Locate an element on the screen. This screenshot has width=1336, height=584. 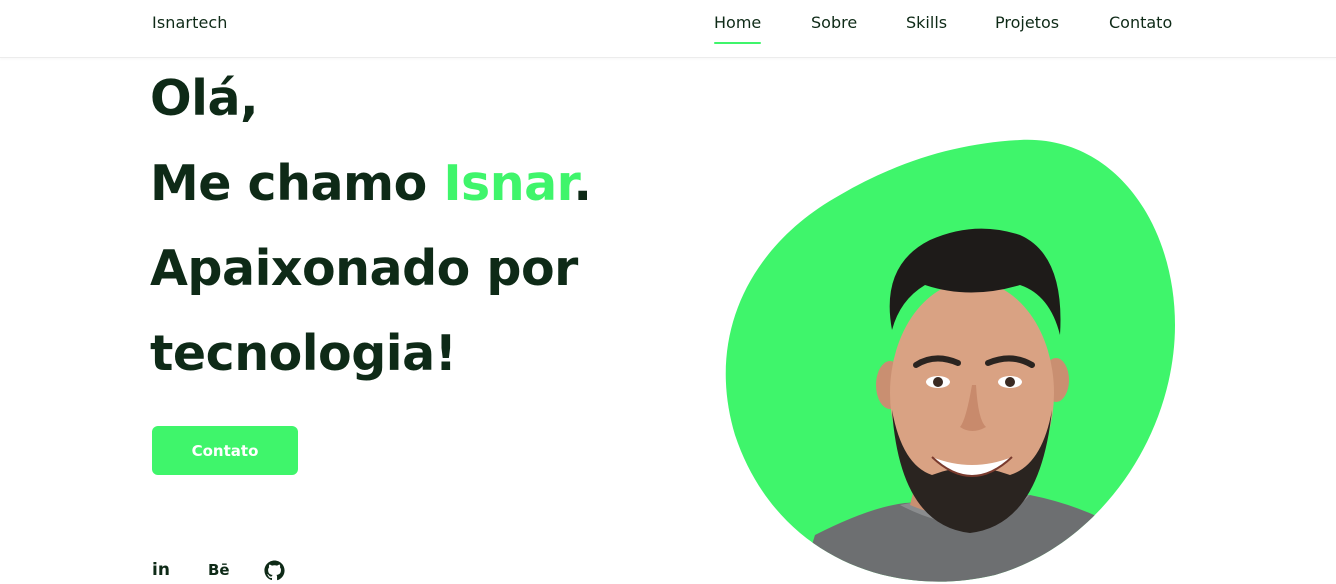
hero-greeting: Olá, is located at coordinates (204, 98).